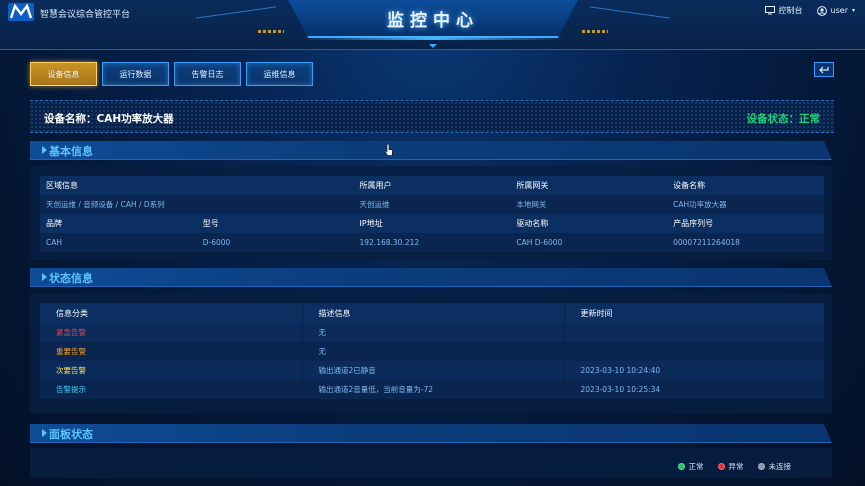 This screenshot has height=486, width=865. What do you see at coordinates (589, 185) in the screenshot?
I see `basic-info-header: 所属网关` at bounding box center [589, 185].